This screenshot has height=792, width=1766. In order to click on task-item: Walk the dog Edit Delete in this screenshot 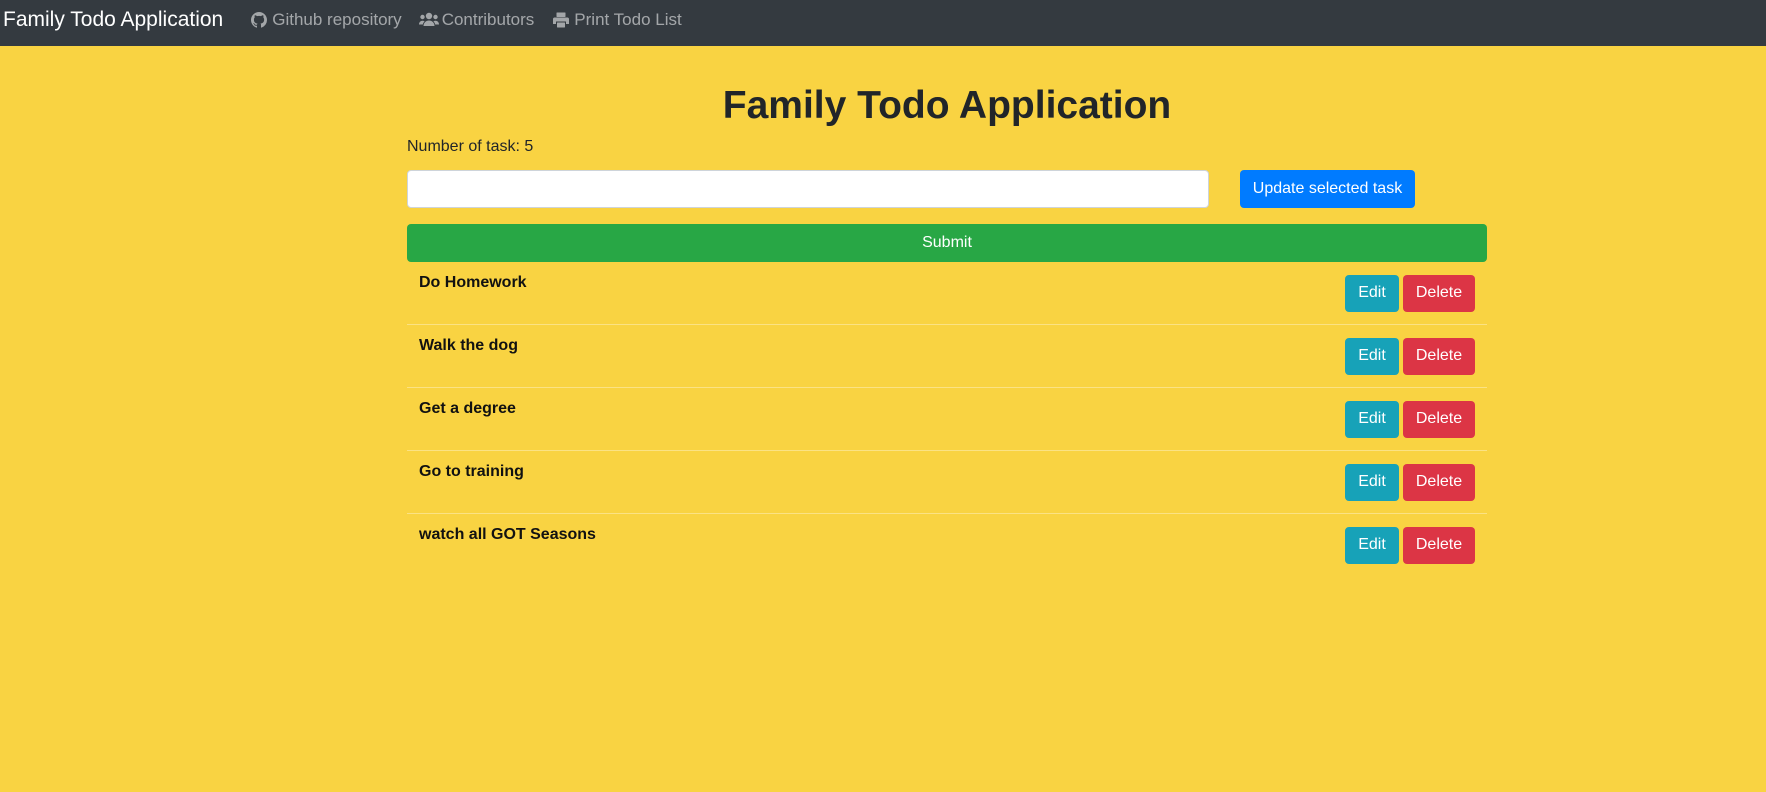, I will do `click(947, 356)`.